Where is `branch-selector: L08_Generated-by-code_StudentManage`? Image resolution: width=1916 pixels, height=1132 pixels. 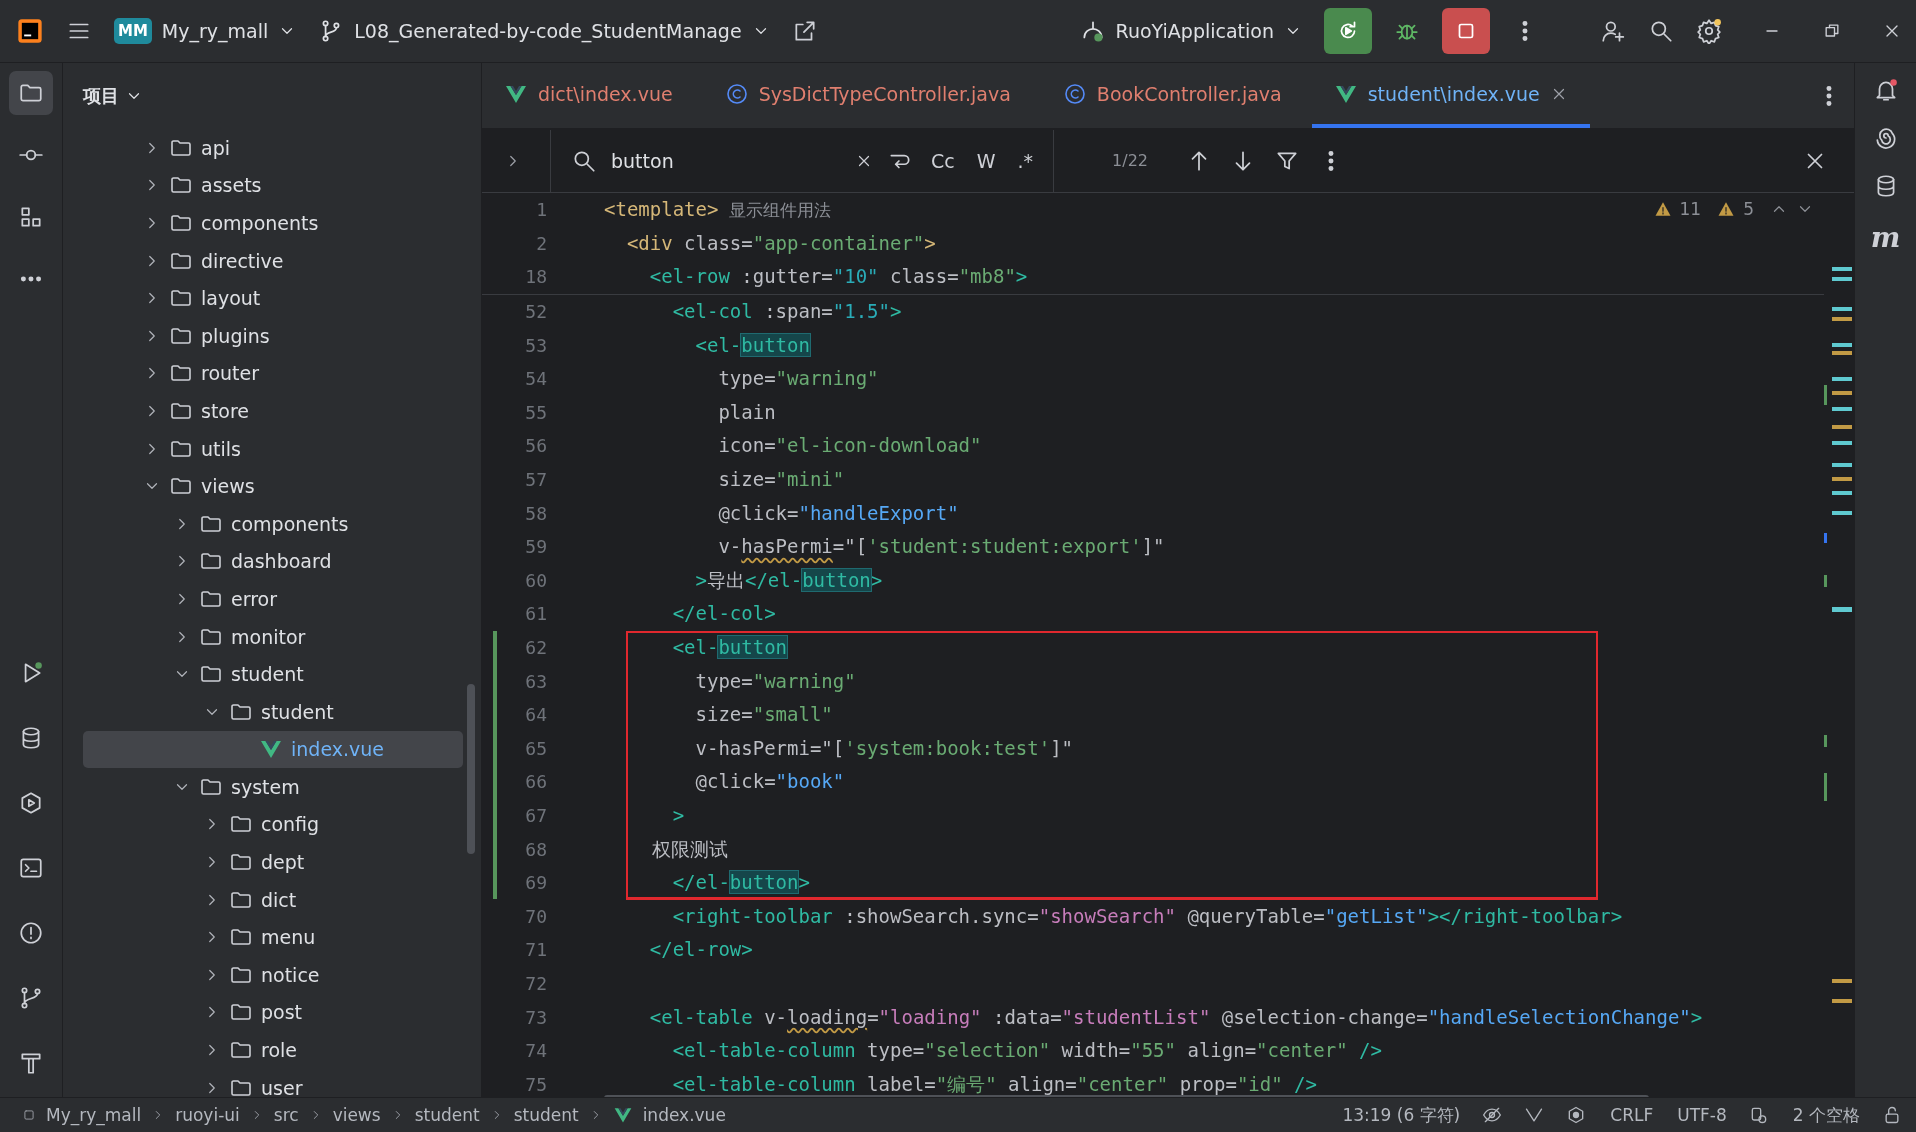
branch-selector: L08_Generated-by-code_StudentManage is located at coordinates (544, 31).